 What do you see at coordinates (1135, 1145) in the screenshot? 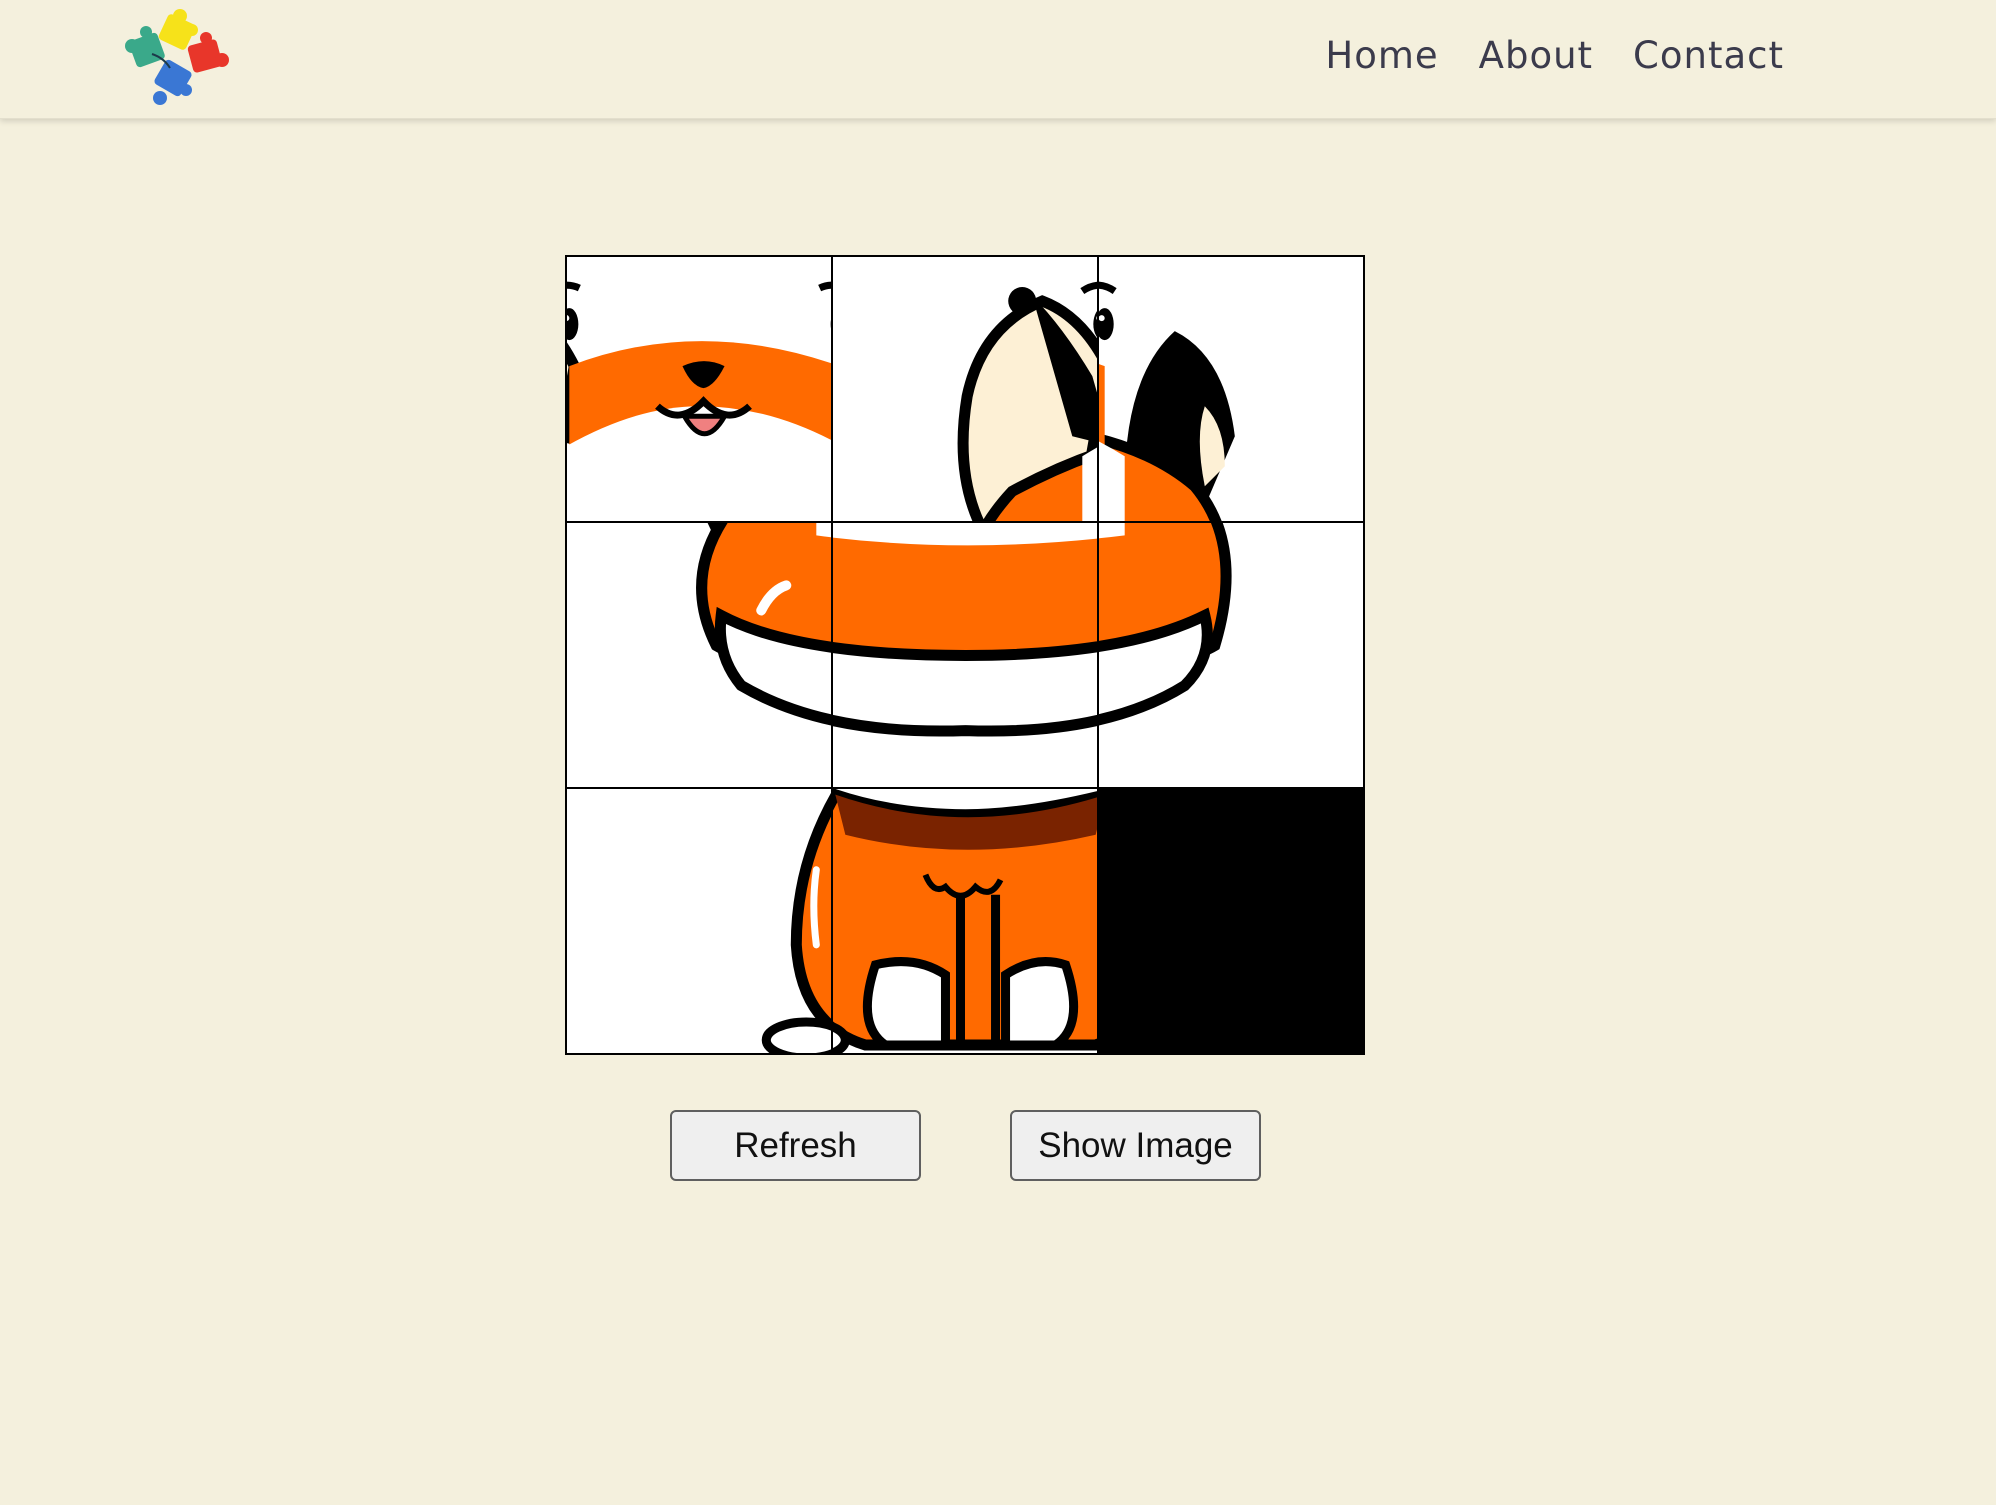
I see `show-image-button: Show Image` at bounding box center [1135, 1145].